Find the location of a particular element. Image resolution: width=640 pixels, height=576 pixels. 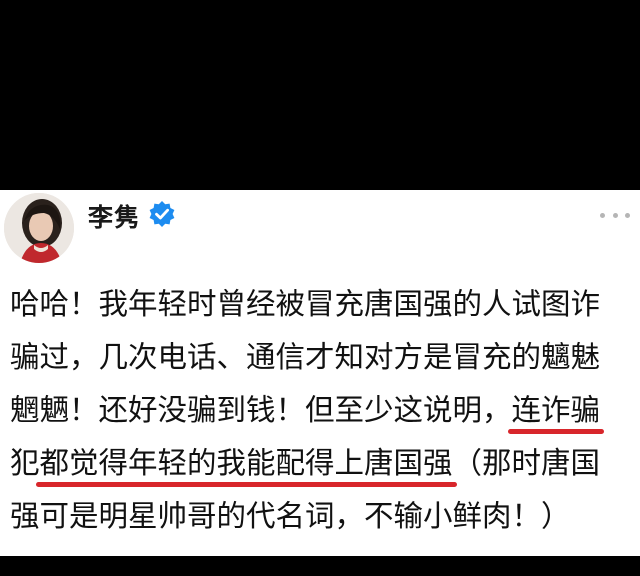

post-line-2: 骗过，几次电话、通信才知对方是冒充的魑魅 is located at coordinates (322, 357).